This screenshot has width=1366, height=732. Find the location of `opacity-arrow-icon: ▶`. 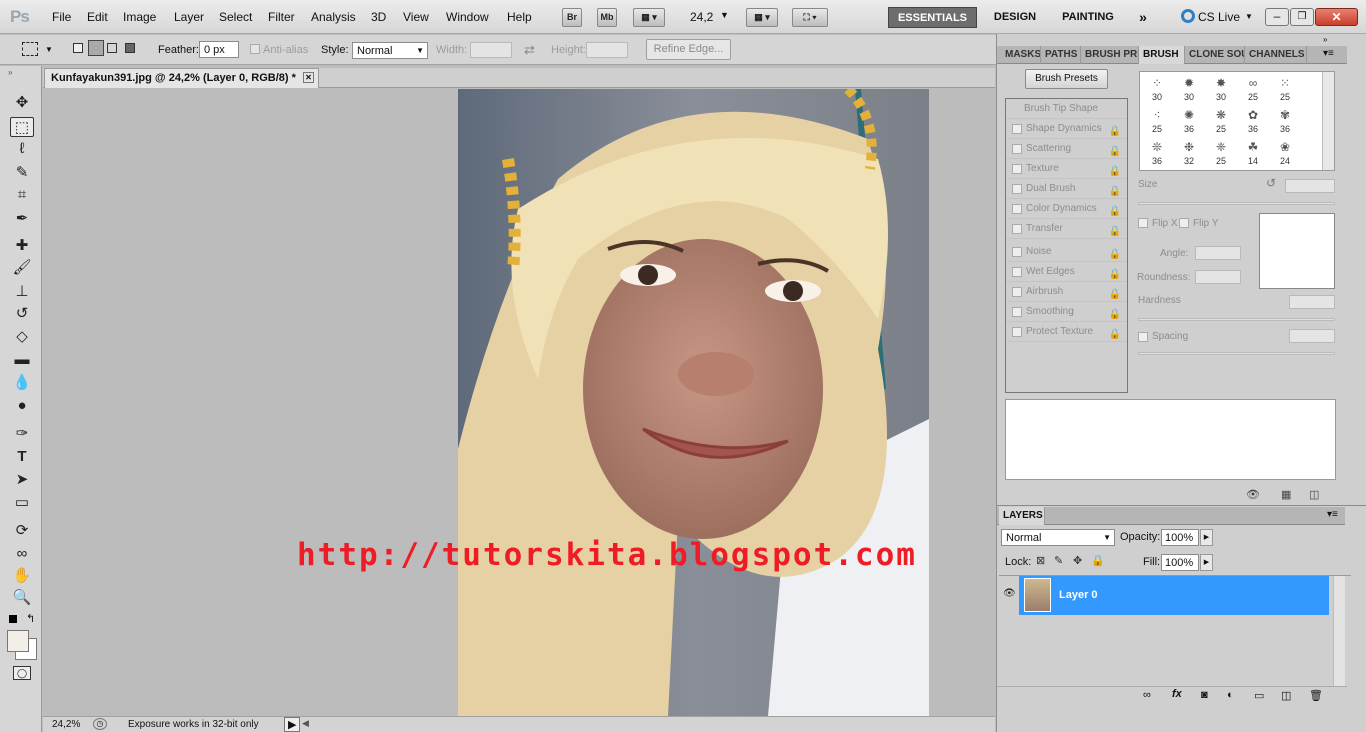

opacity-arrow-icon: ▶ is located at coordinates (1206, 537).